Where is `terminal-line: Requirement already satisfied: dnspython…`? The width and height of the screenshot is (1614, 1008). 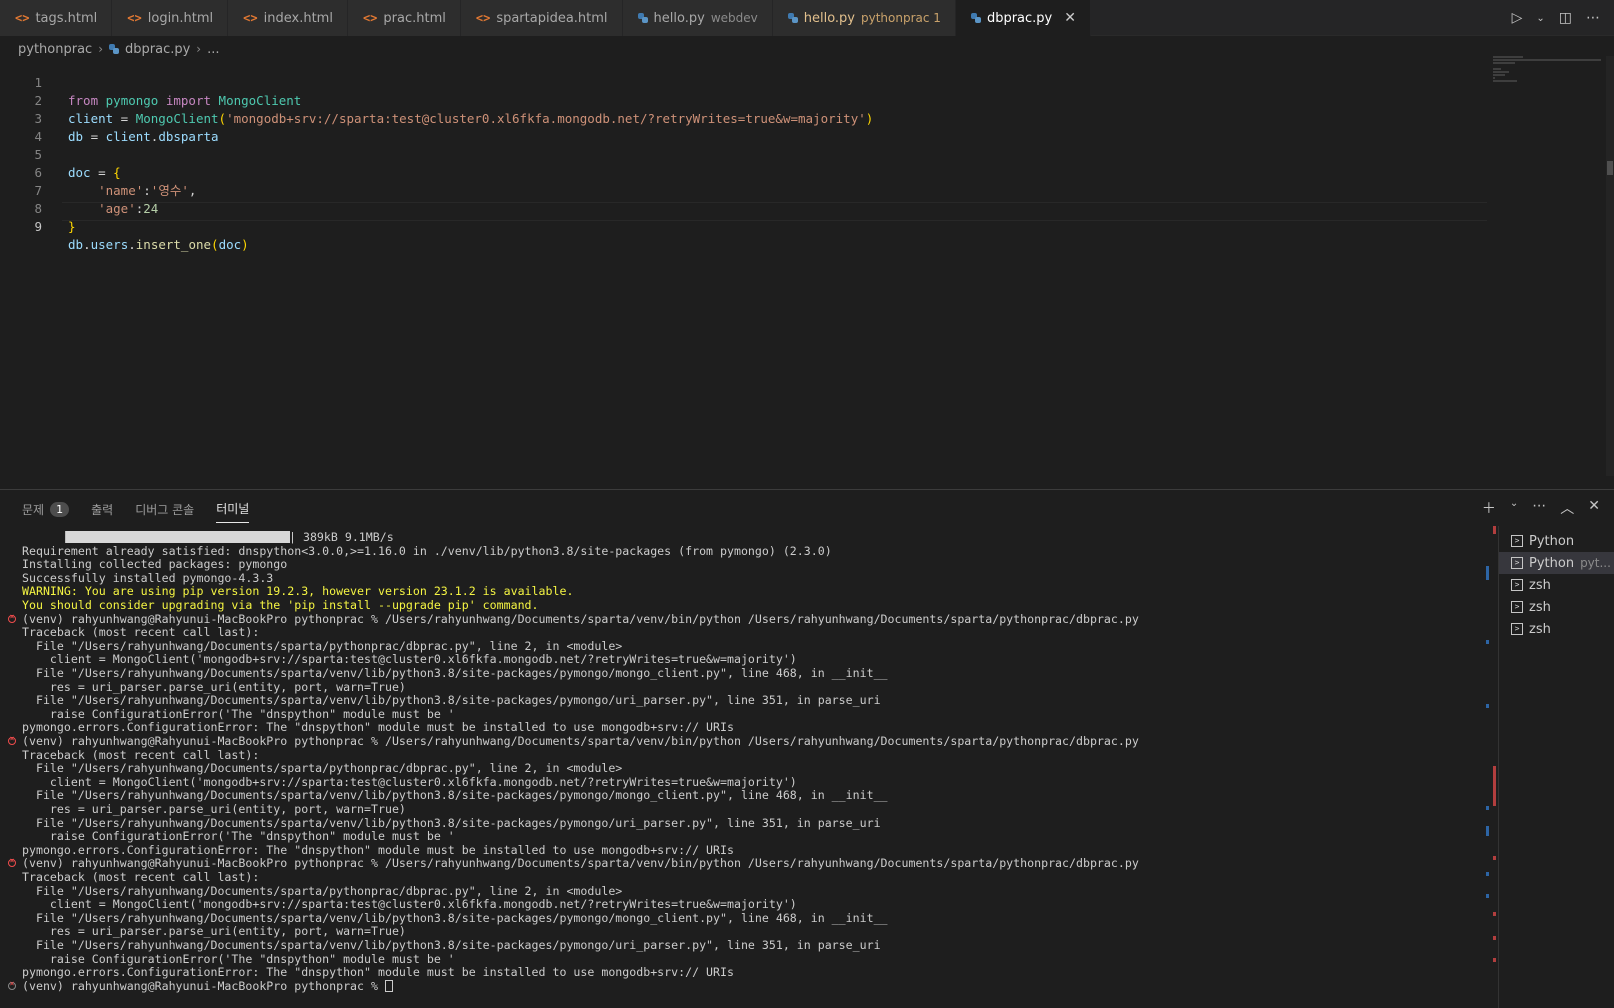 terminal-line: Requirement already satisfied: dnspython… is located at coordinates (427, 550).